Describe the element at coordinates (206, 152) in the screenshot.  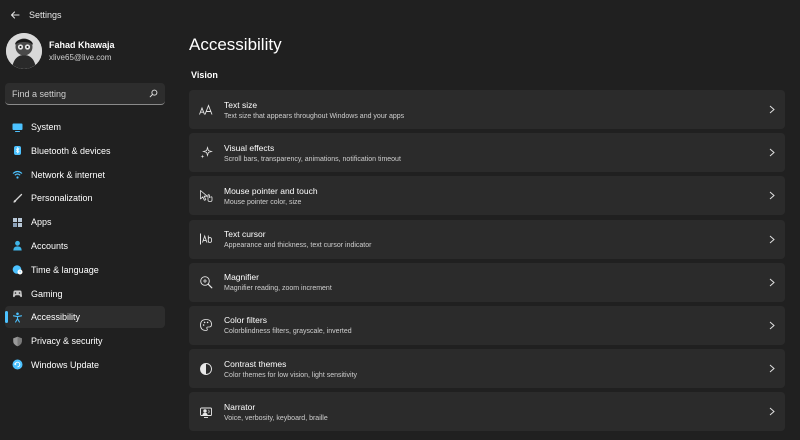
I see `sparkle-icon` at that location.